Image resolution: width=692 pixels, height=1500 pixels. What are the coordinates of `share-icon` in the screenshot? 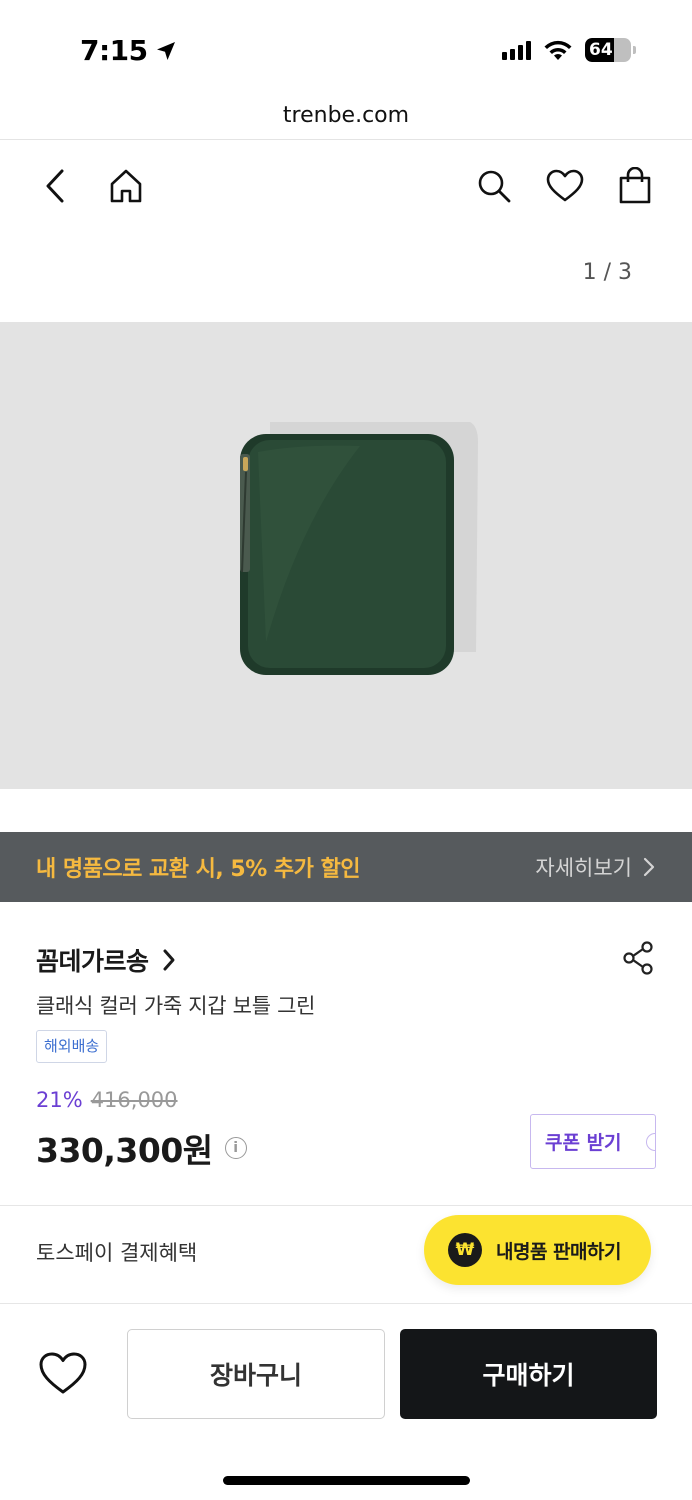 It's located at (638, 958).